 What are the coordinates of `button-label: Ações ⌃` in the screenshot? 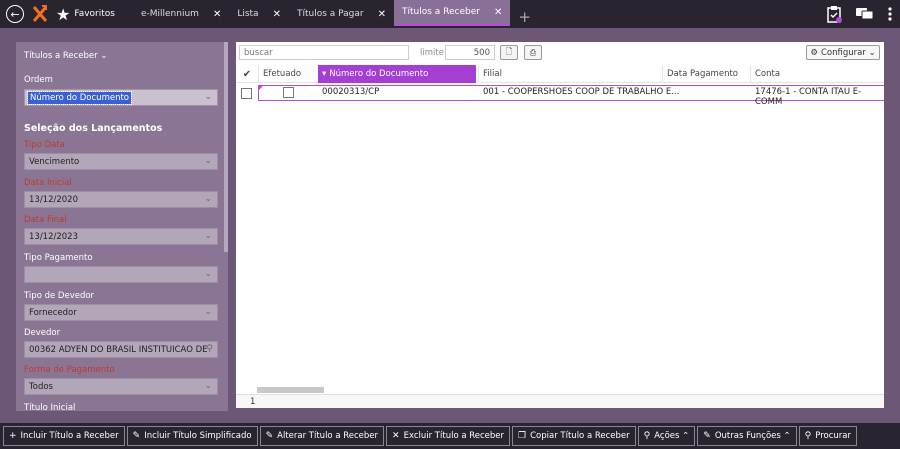 It's located at (672, 436).